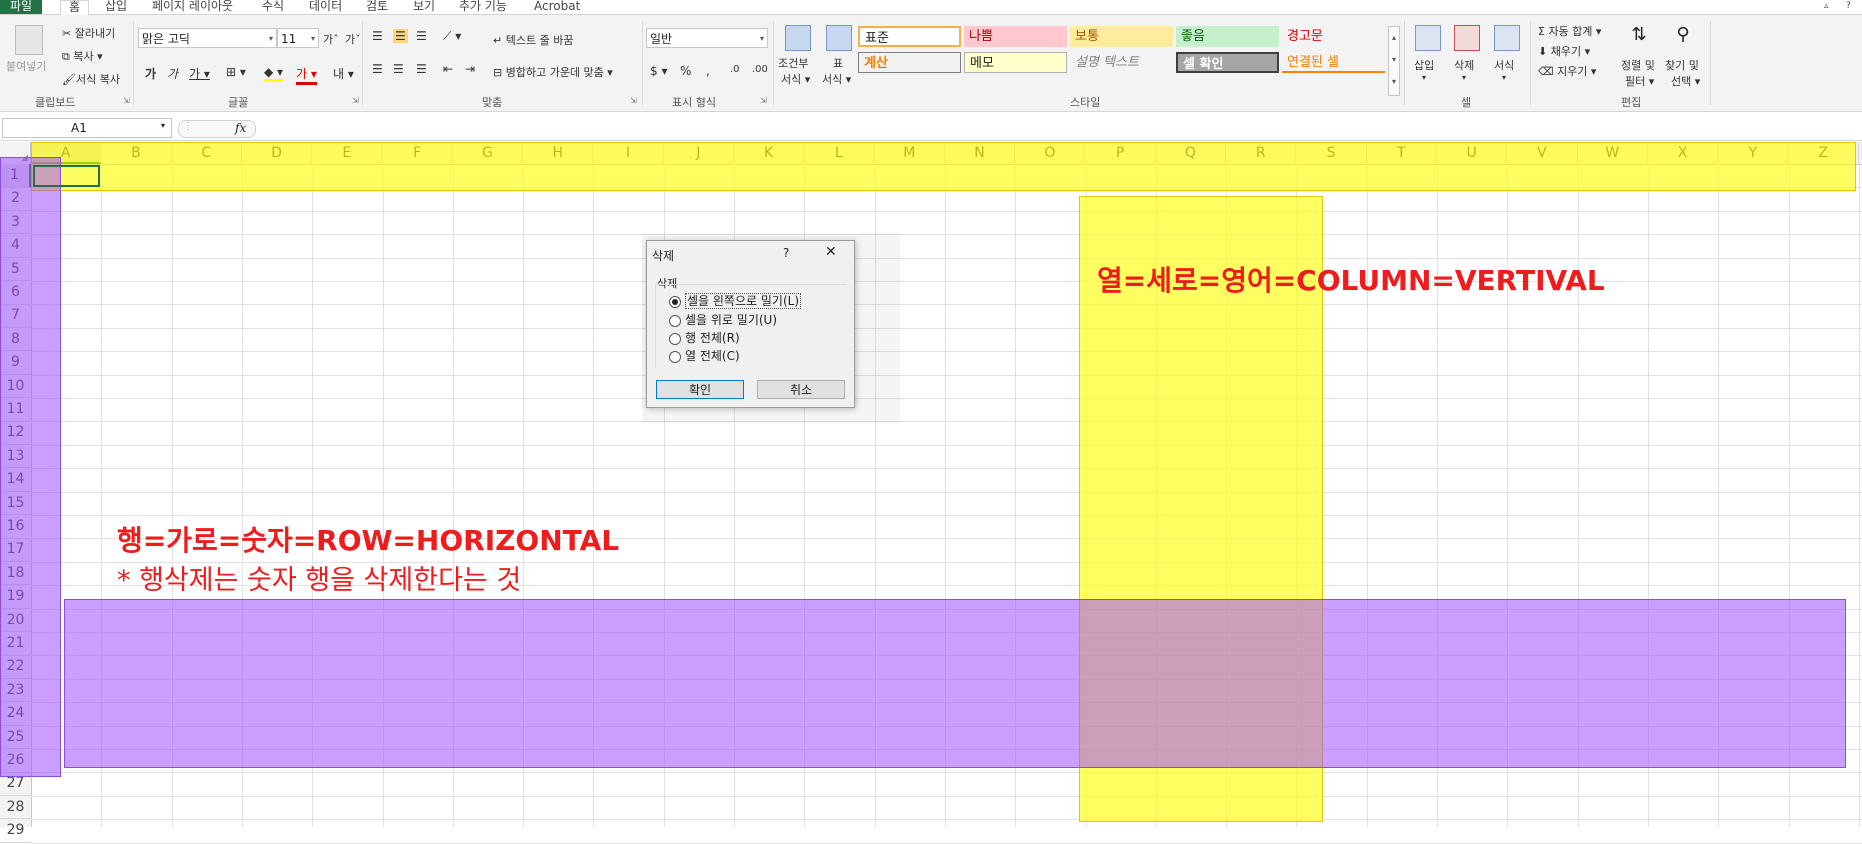  What do you see at coordinates (836, 79) in the screenshot?
I see `table-format-sub: 서식 ▾` at bounding box center [836, 79].